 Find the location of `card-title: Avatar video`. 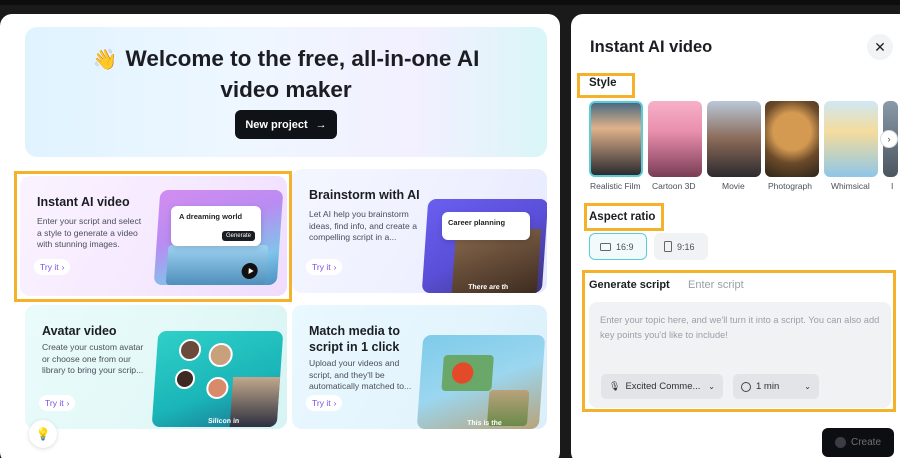

card-title: Avatar video is located at coordinates (79, 331).